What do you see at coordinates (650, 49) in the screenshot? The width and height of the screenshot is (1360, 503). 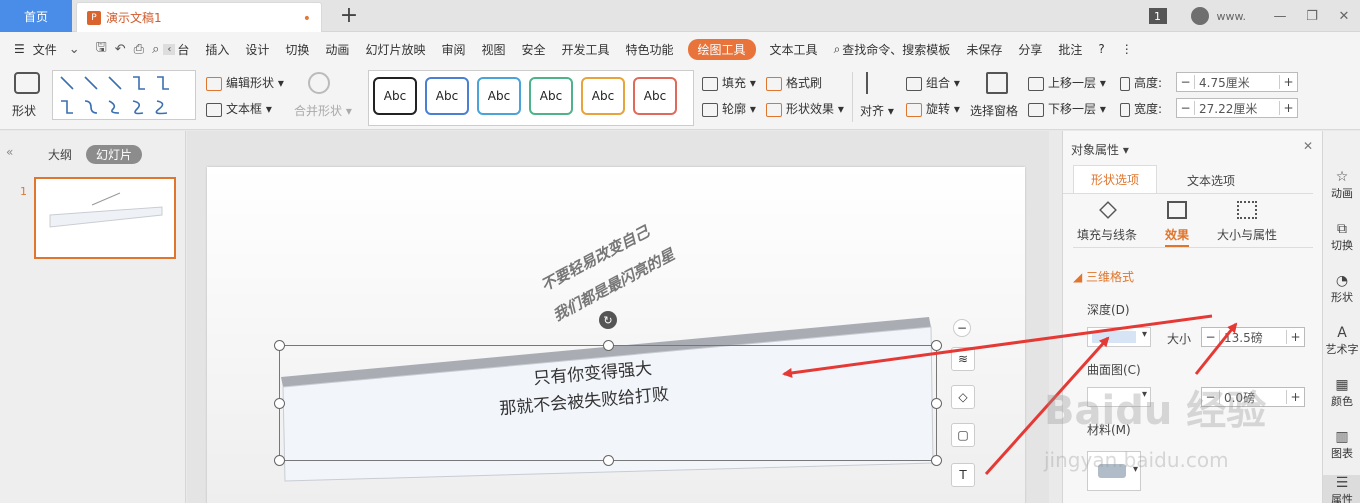 I see `menu-features: 特色功能` at bounding box center [650, 49].